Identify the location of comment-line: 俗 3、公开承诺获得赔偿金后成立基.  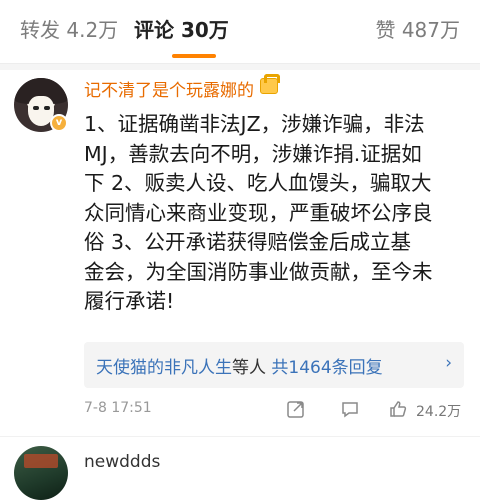
(248, 242).